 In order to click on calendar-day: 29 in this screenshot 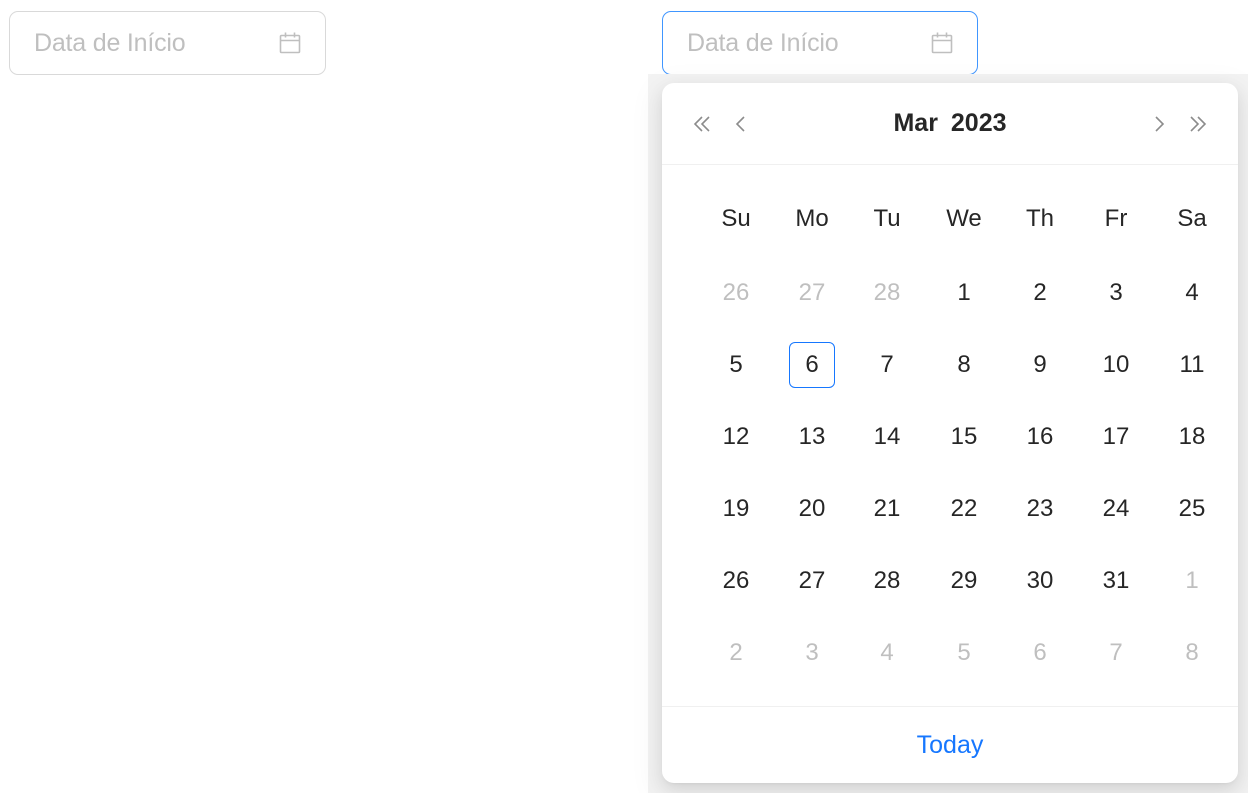, I will do `click(964, 581)`.